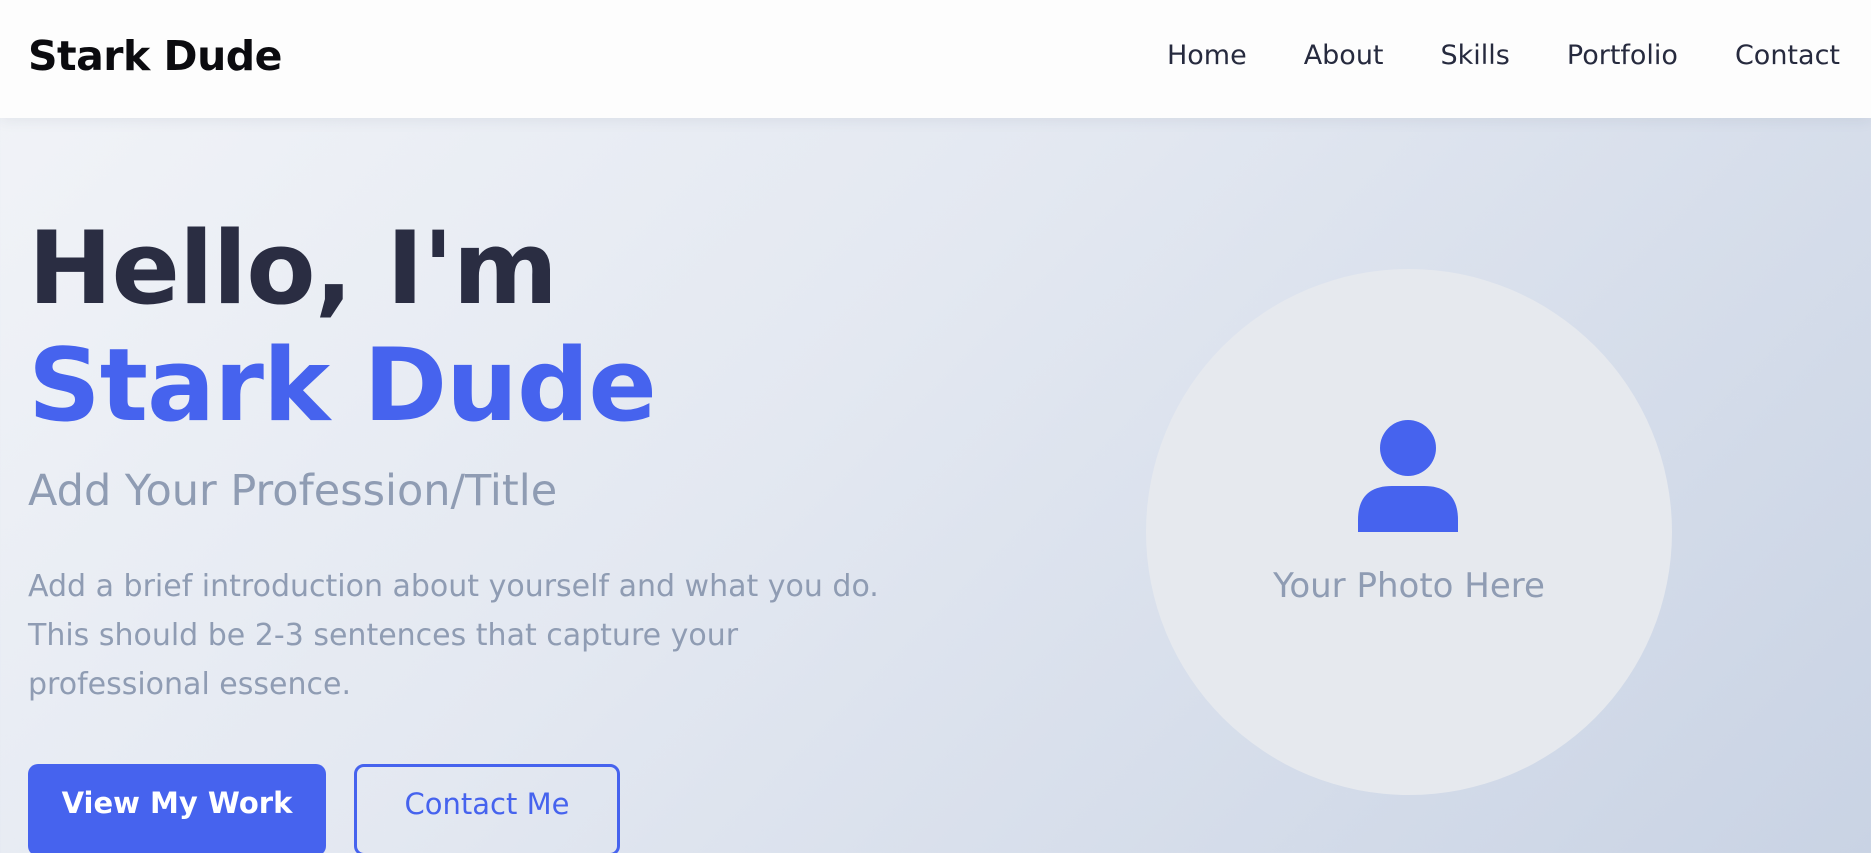  What do you see at coordinates (1408, 476) in the screenshot?
I see `user-icon` at bounding box center [1408, 476].